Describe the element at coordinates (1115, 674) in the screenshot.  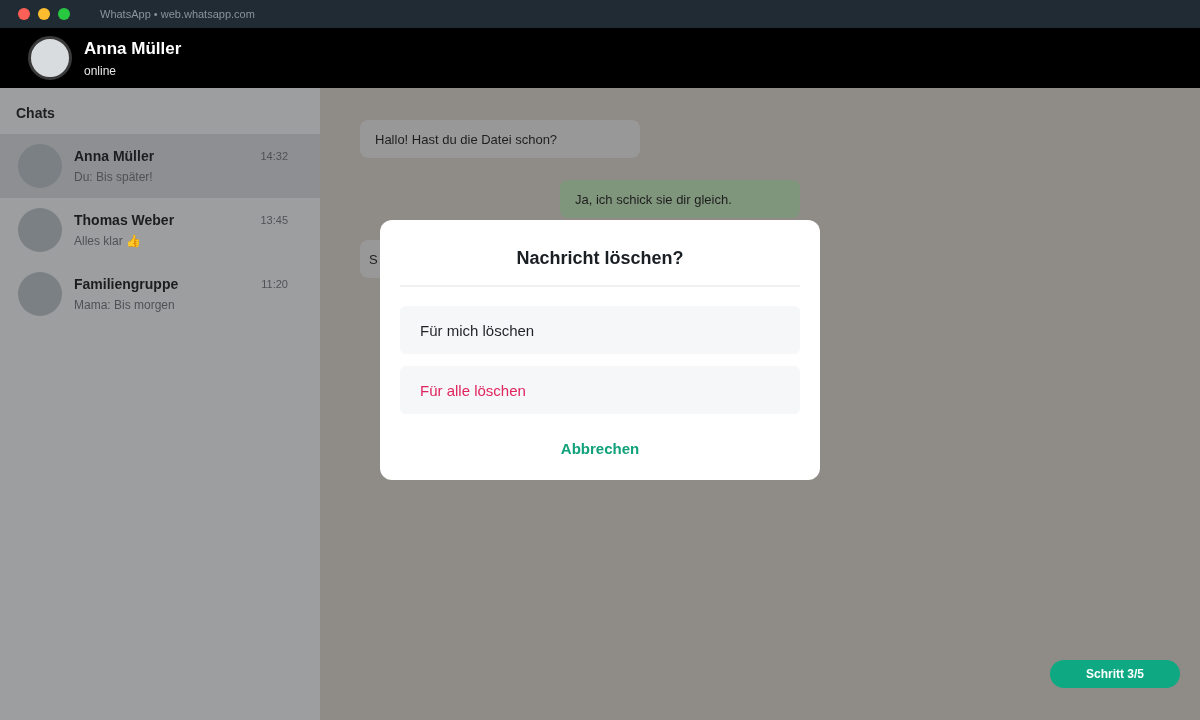
I see `step-badge: Schritt 3/5` at that location.